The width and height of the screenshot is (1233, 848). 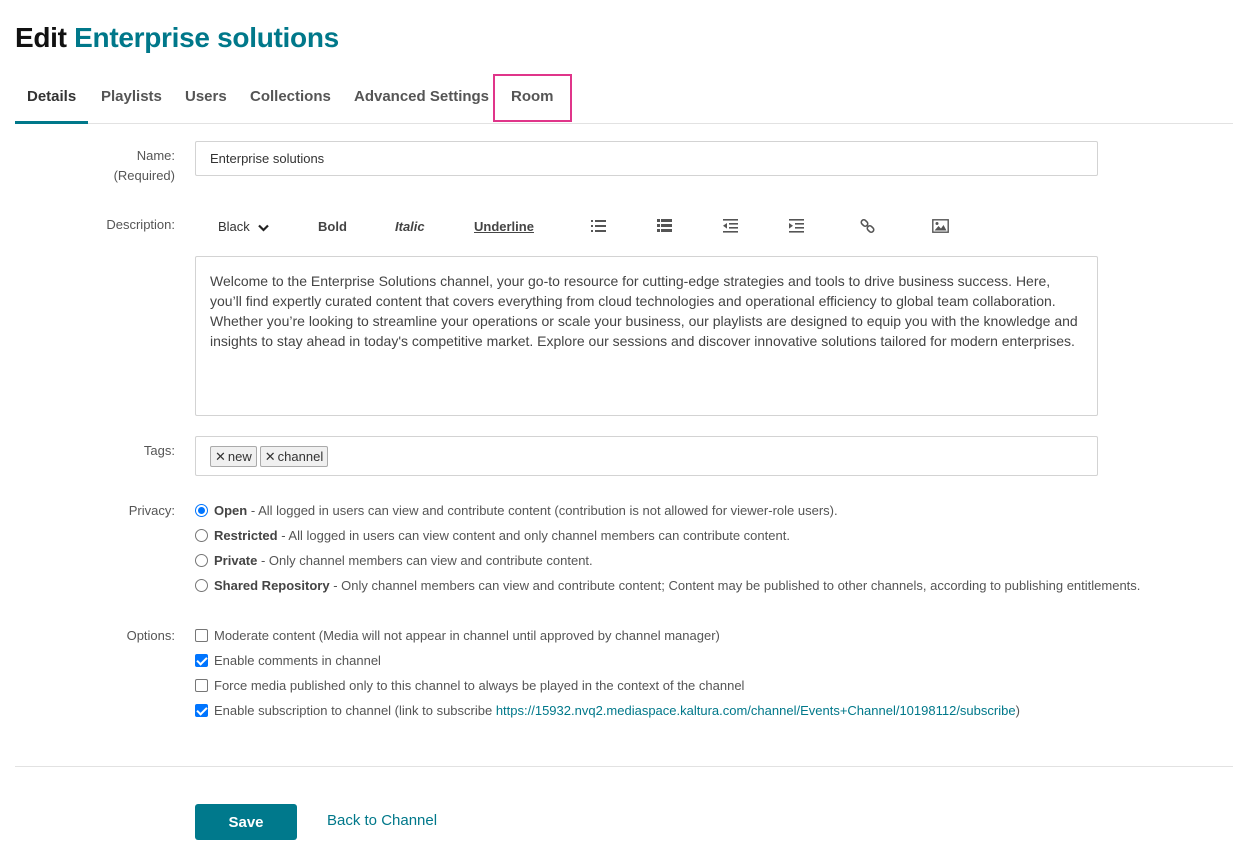 What do you see at coordinates (941, 227) in the screenshot?
I see `image-icon` at bounding box center [941, 227].